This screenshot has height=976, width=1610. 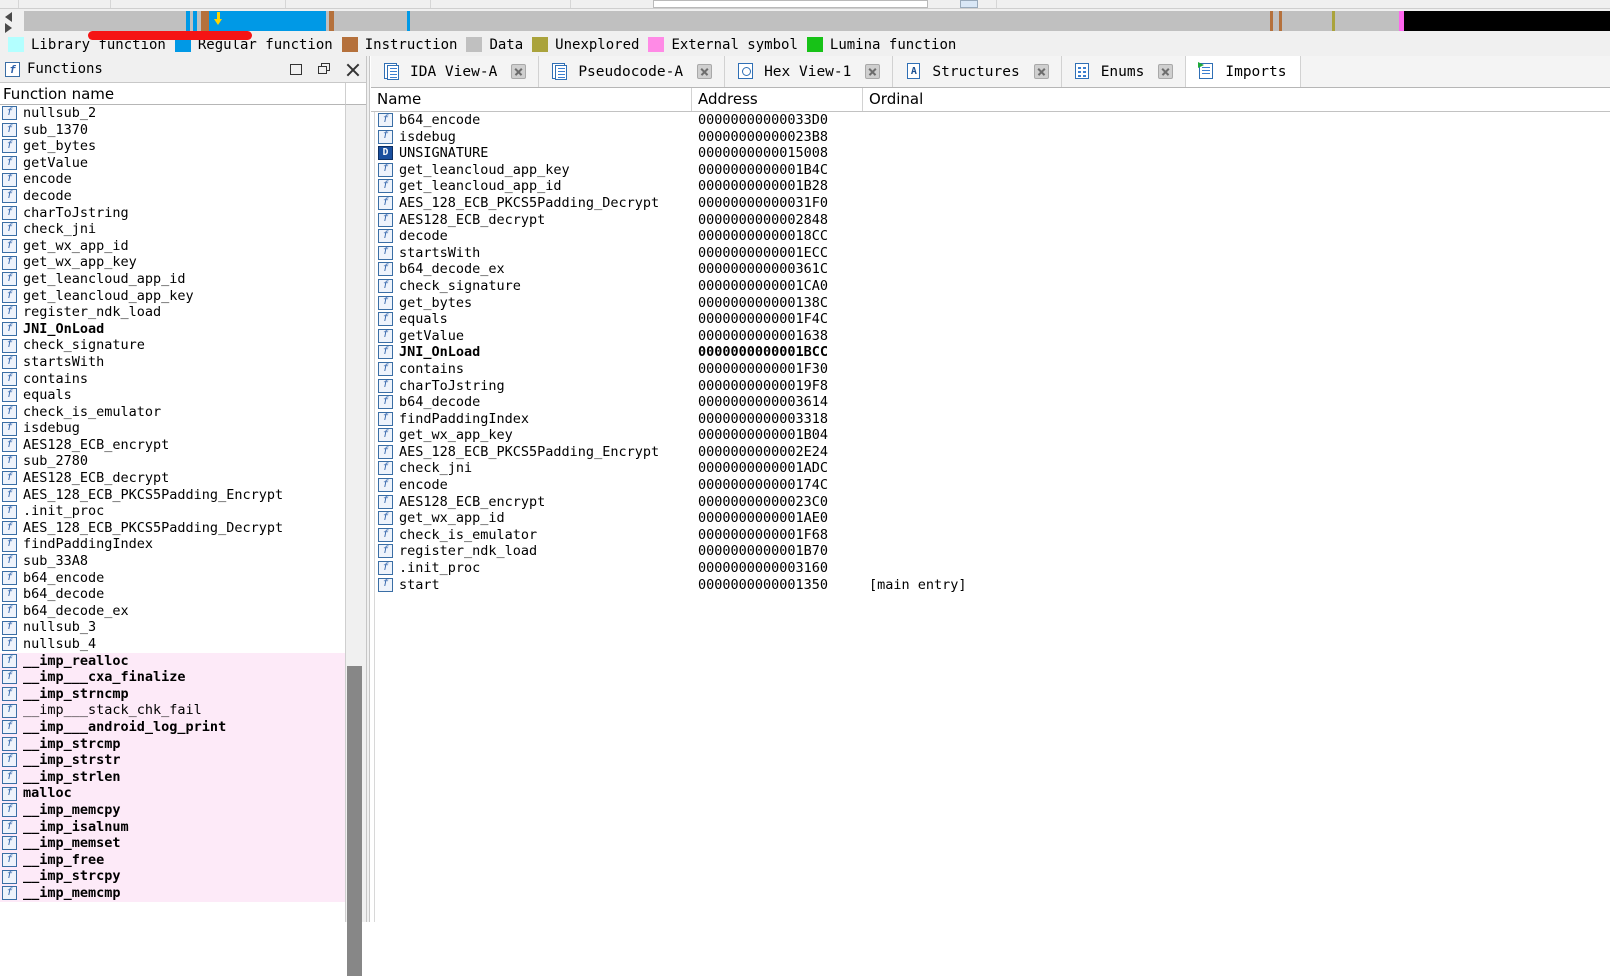 What do you see at coordinates (172, 843) in the screenshot?
I see `function-list-item: f __imp_memset` at bounding box center [172, 843].